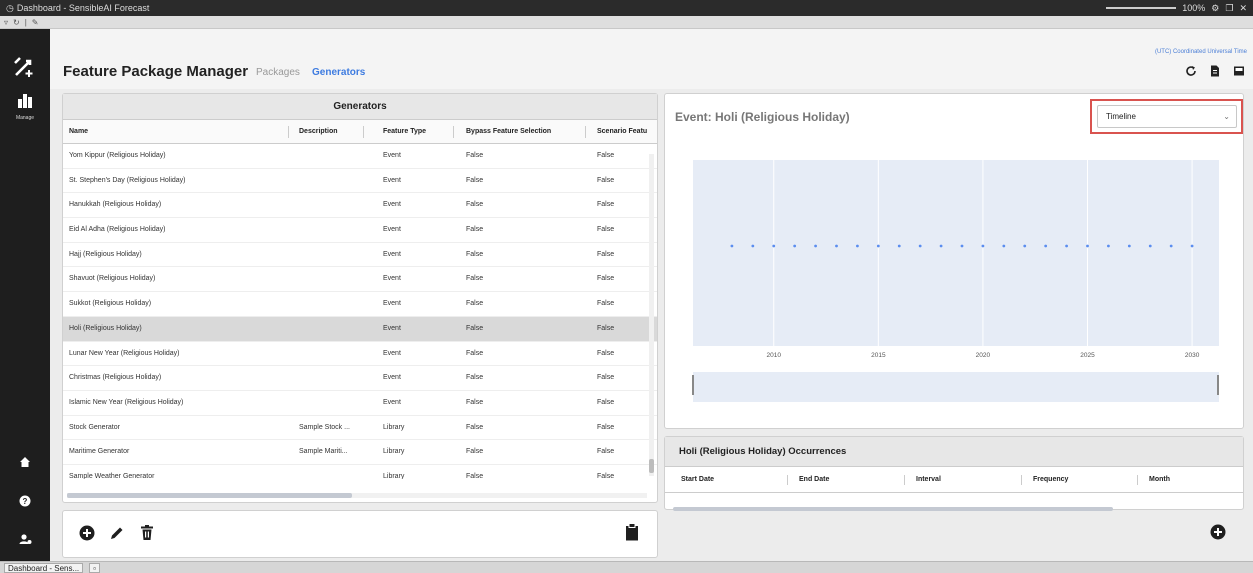 The width and height of the screenshot is (1253, 573). I want to click on view-select: Timeline ⌄, so click(1167, 116).